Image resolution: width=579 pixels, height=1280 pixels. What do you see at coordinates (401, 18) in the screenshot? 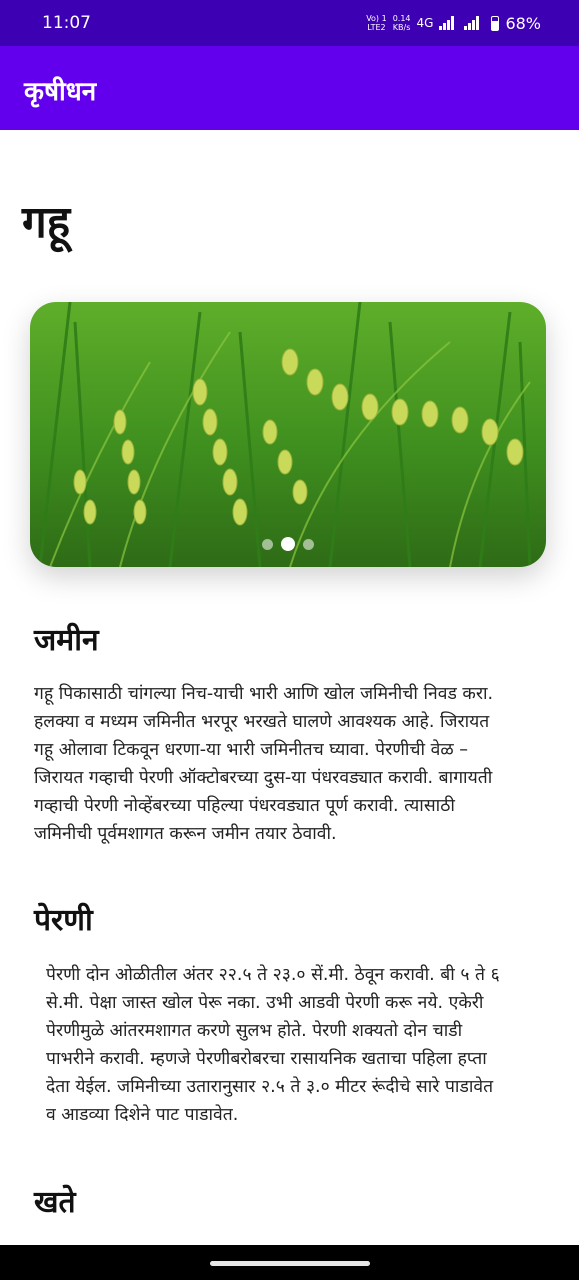
I see `speed-value: 0.14` at bounding box center [401, 18].